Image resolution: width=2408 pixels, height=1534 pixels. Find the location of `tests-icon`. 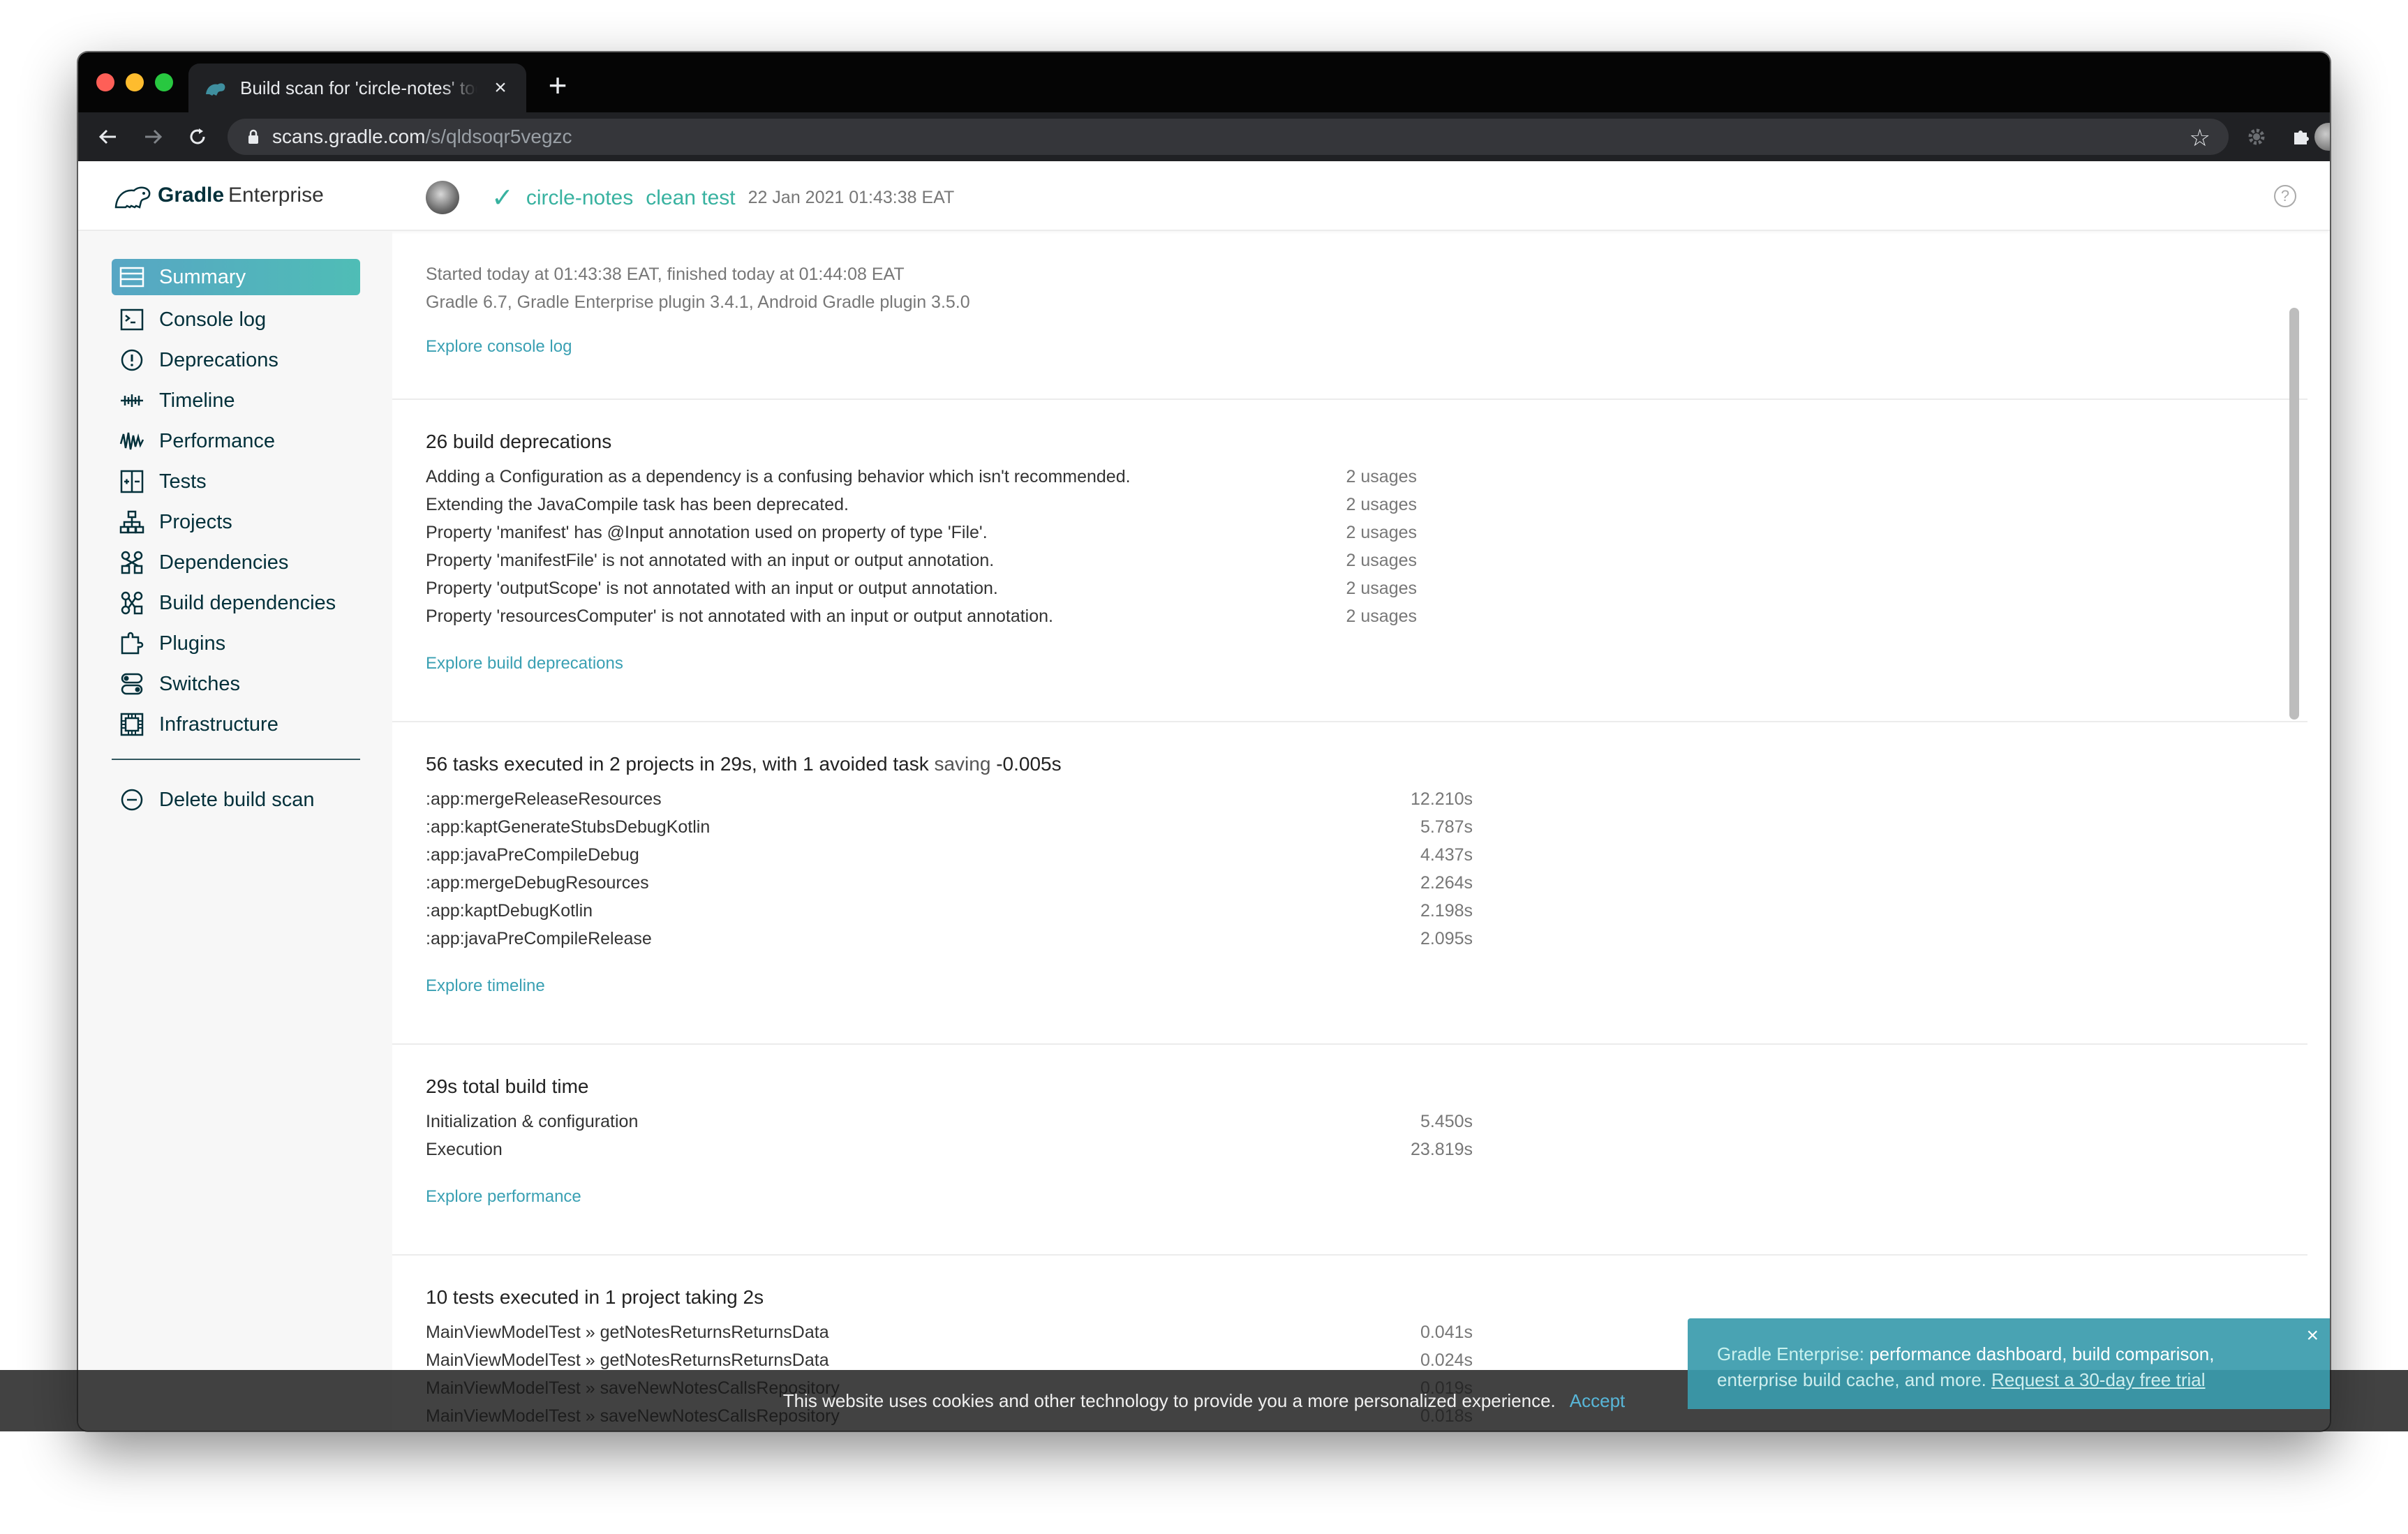

tests-icon is located at coordinates (132, 481).